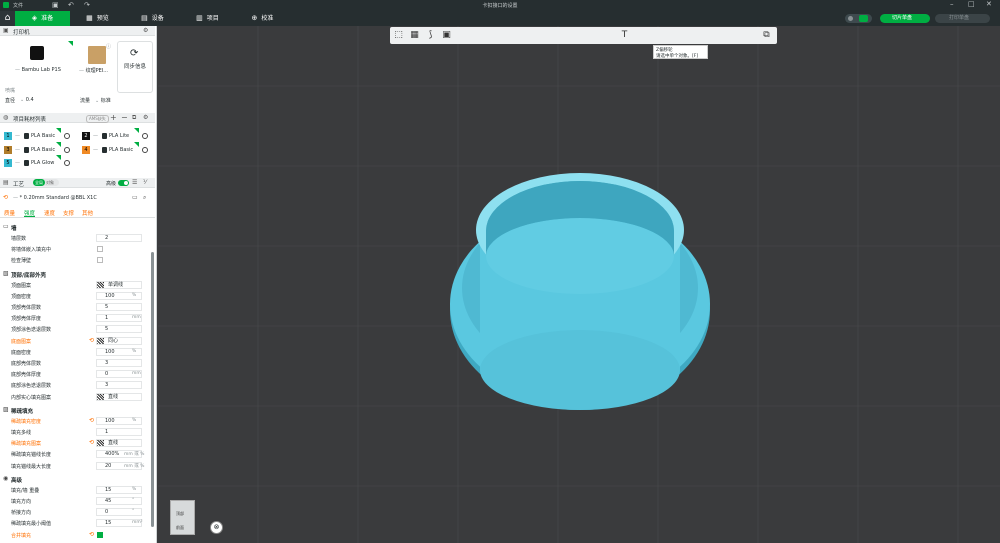 Image resolution: width=1000 pixels, height=543 pixels. I want to click on printer-settings-gear-icon: ⚙, so click(145, 30).